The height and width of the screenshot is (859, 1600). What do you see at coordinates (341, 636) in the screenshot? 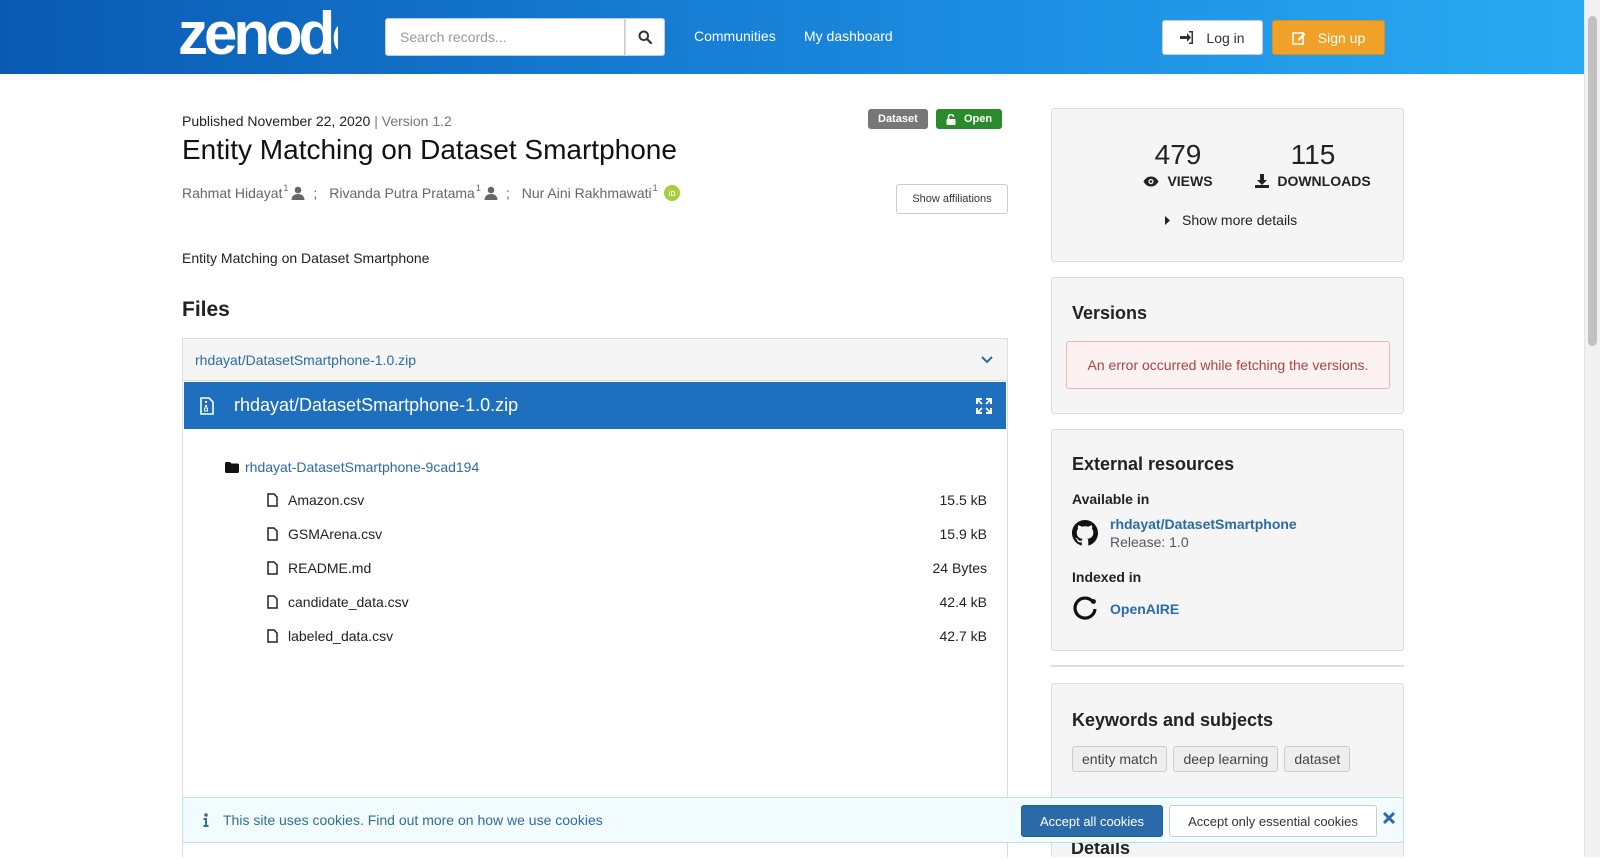
I see `file-name: labeled_data.csv` at bounding box center [341, 636].